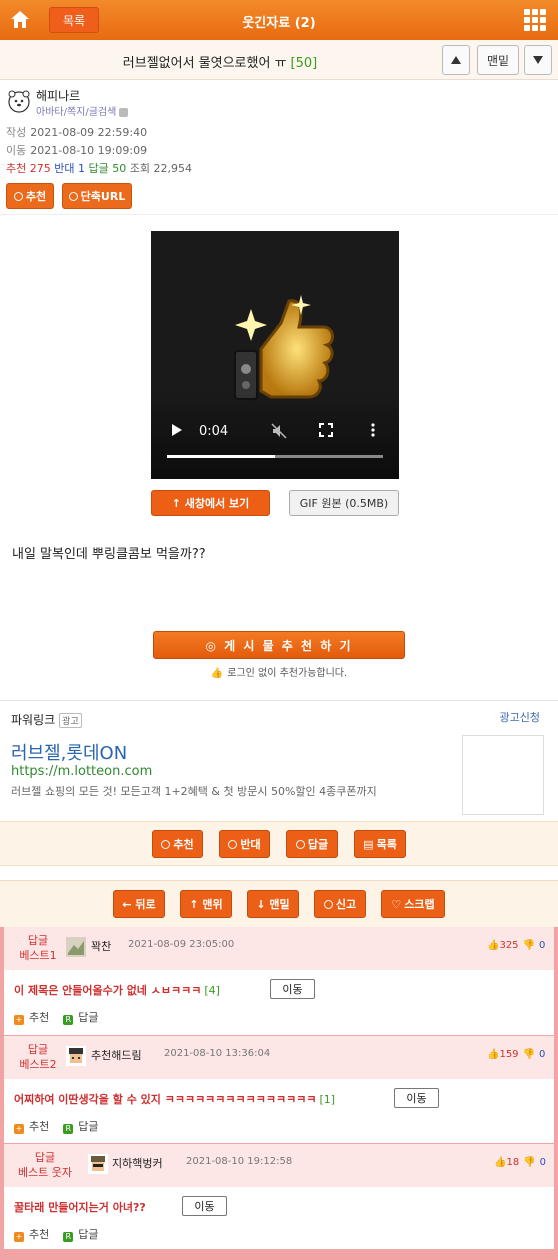 Image resolution: width=558 pixels, height=1260 pixels. I want to click on recommend-post-button: ◎ 게 시 물 추 천 하 기, so click(279, 645).